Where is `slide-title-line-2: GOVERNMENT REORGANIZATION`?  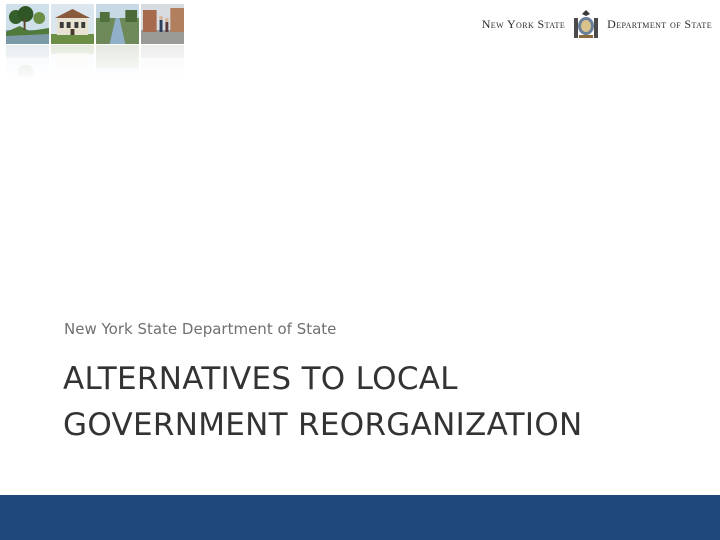 slide-title-line-2: GOVERNMENT REORGANIZATION is located at coordinates (323, 425).